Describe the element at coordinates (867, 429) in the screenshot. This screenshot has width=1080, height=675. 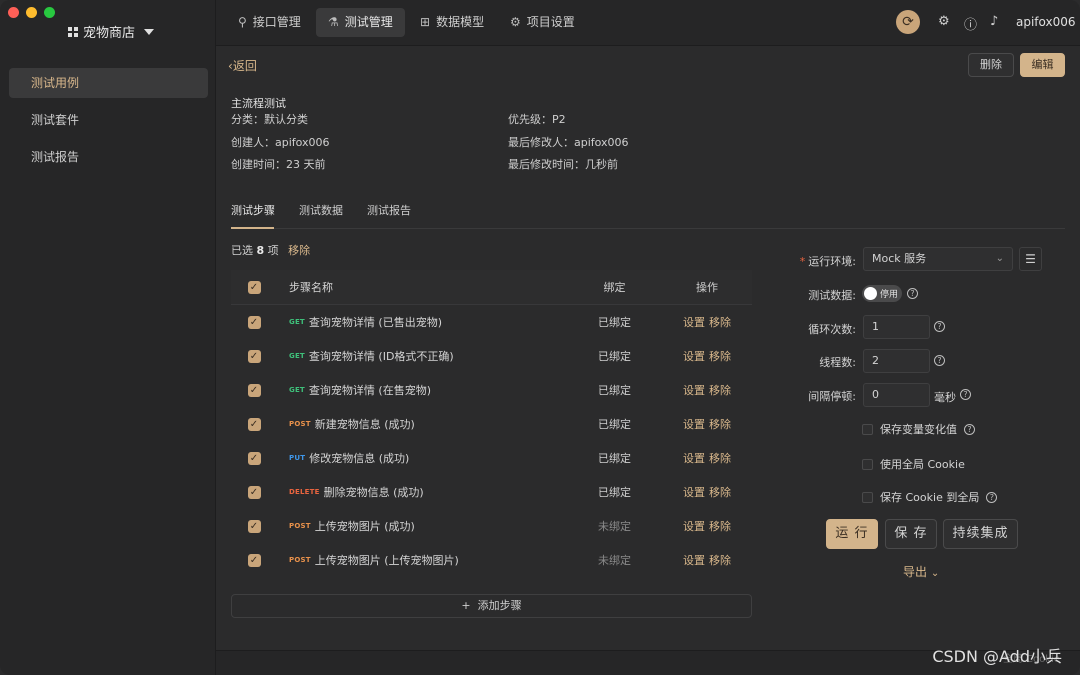
I see `save-vars-checkbox` at that location.